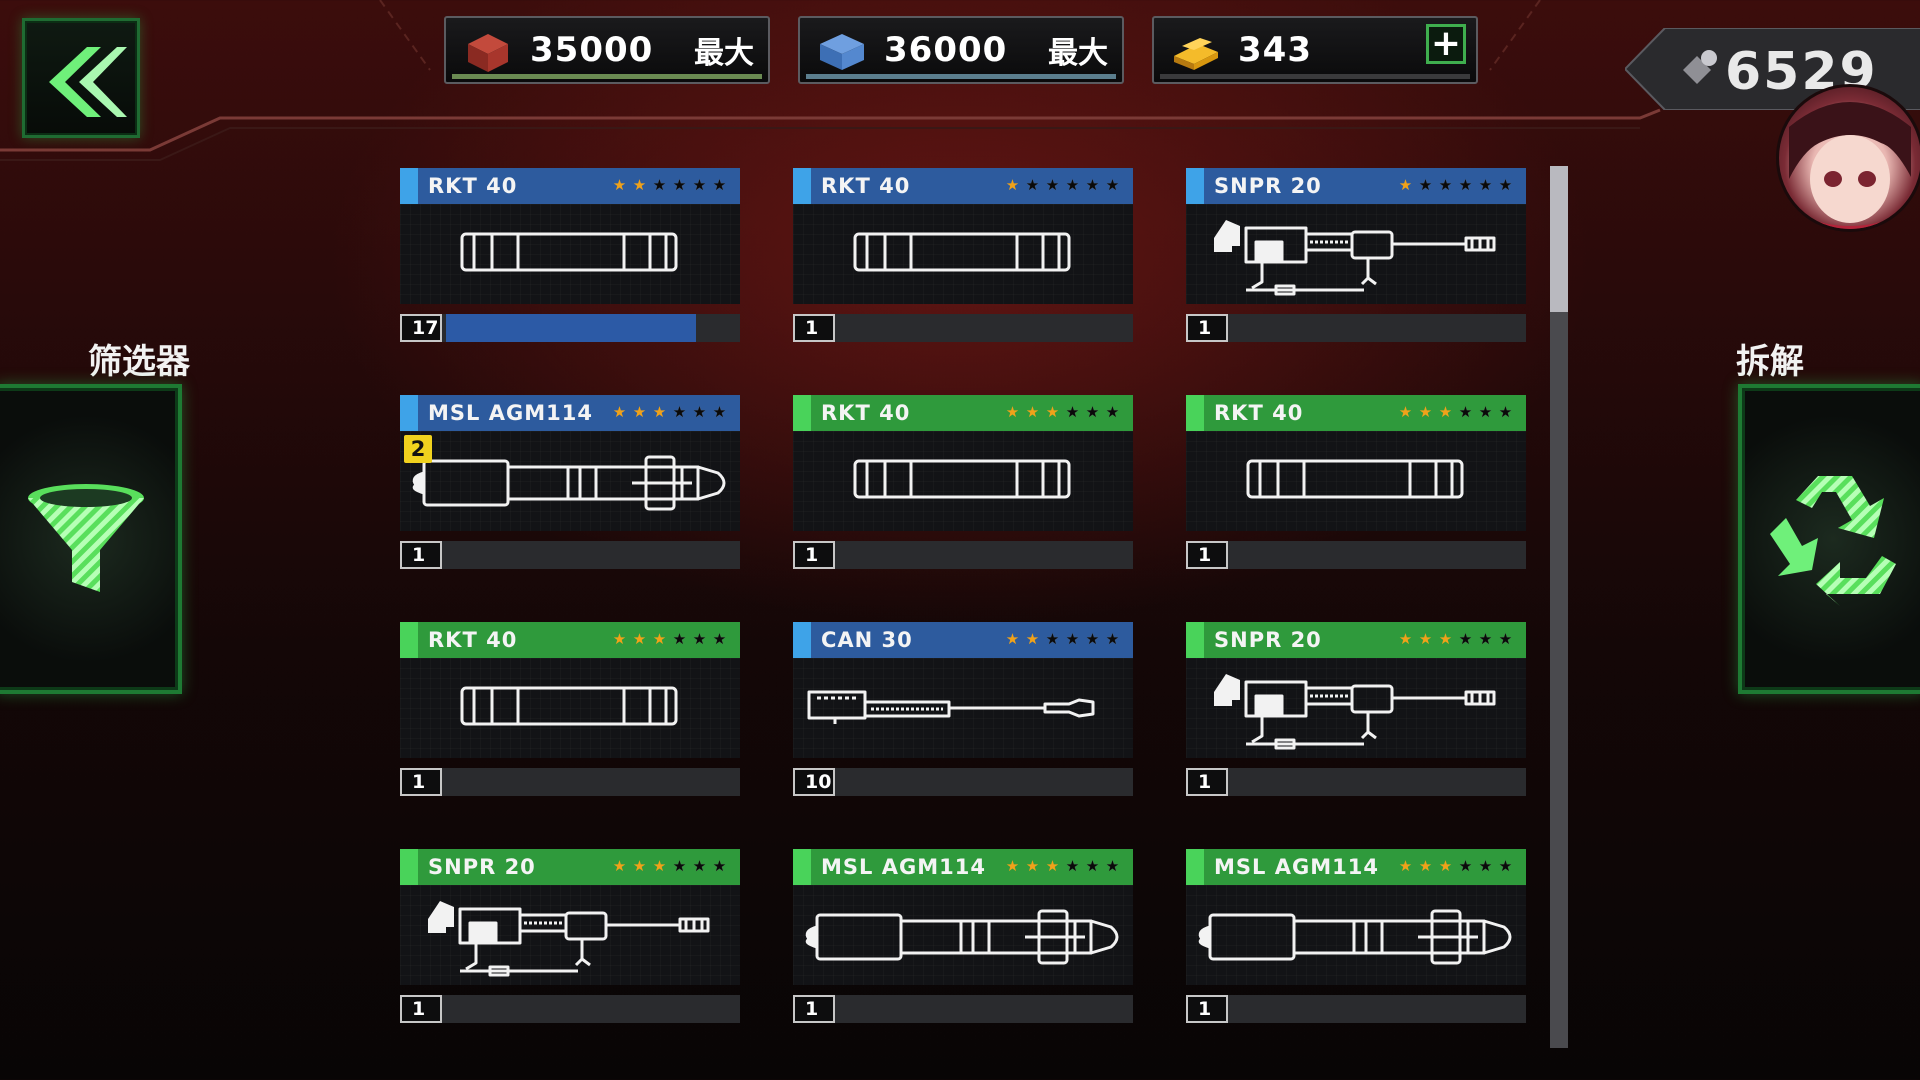  I want to click on quantity: 10, so click(814, 782).